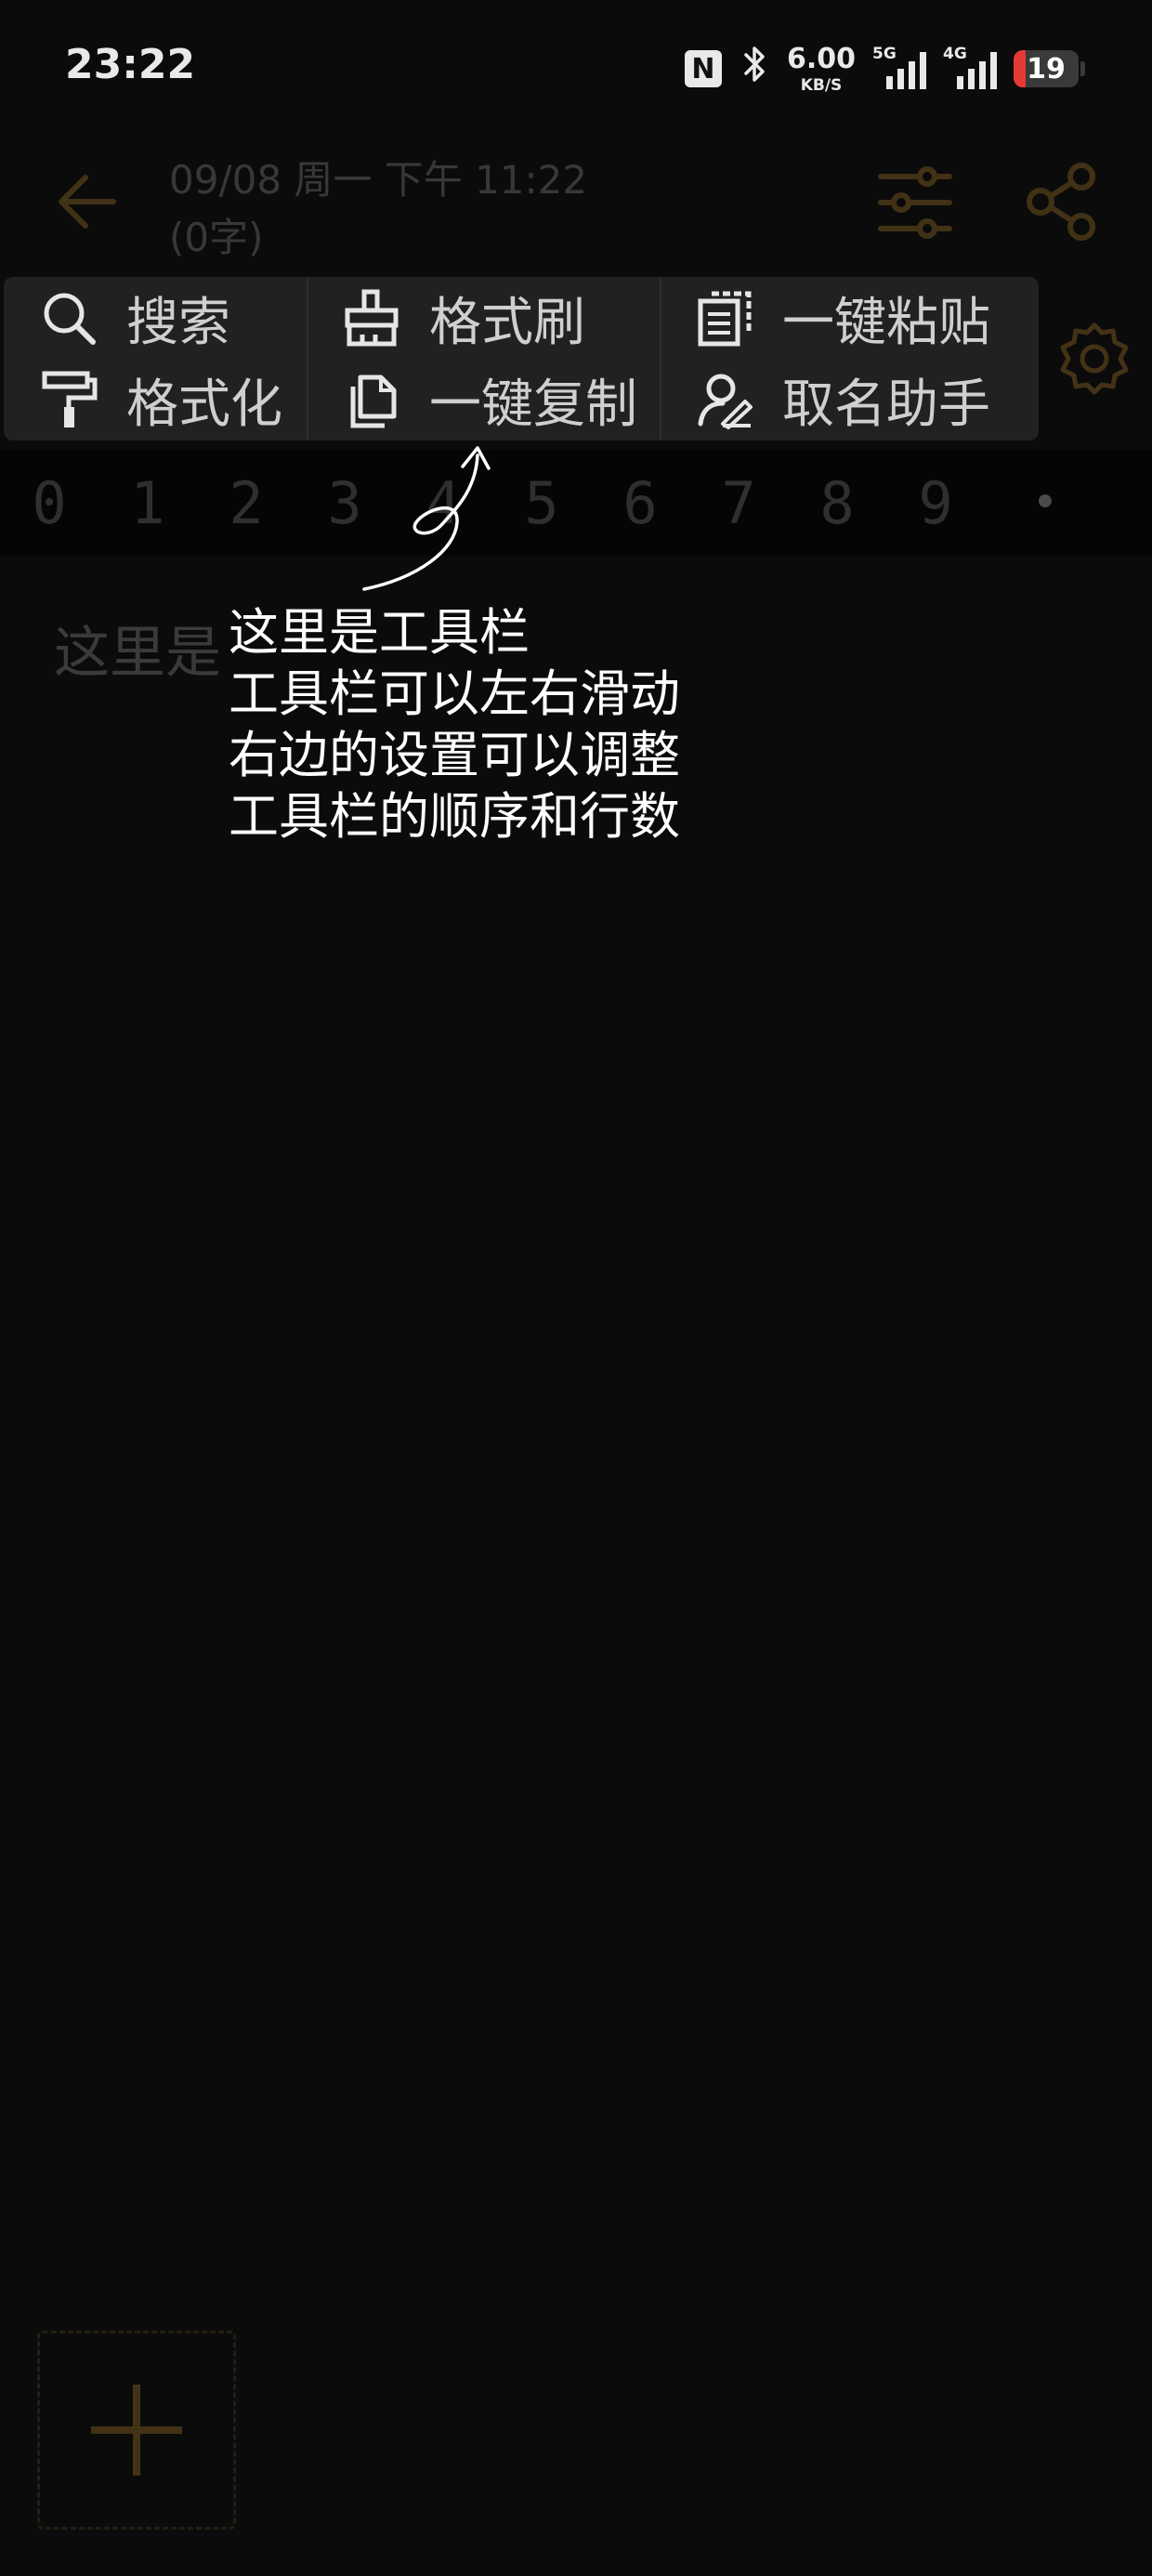 This screenshot has width=1152, height=2576. I want to click on toolbar-column-2: 格式刷 一键复制, so click(484, 358).